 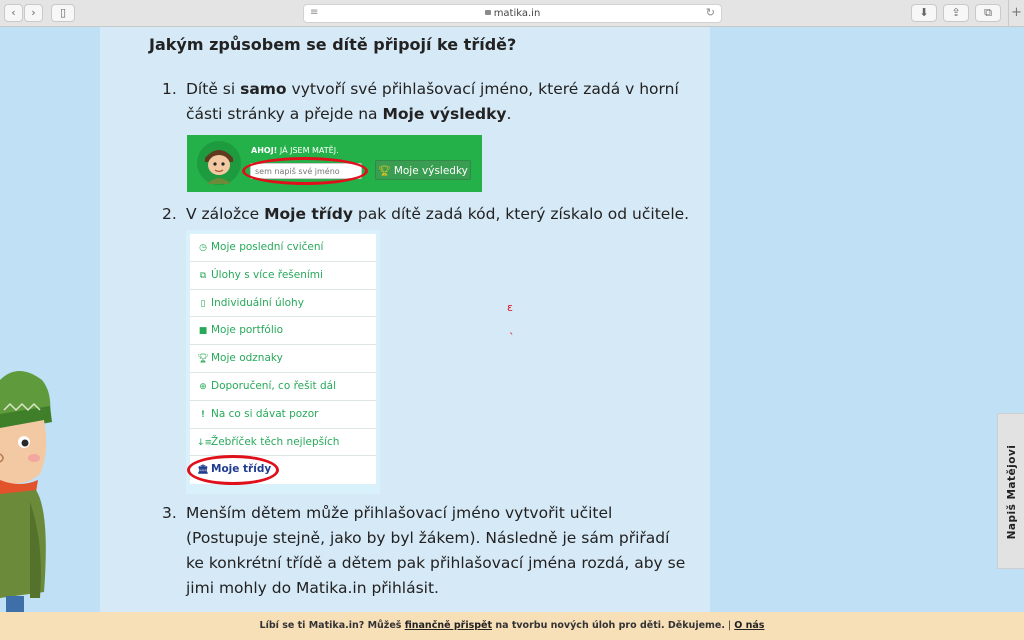 I want to click on downloads-button: ⬇, so click(x=924, y=13).